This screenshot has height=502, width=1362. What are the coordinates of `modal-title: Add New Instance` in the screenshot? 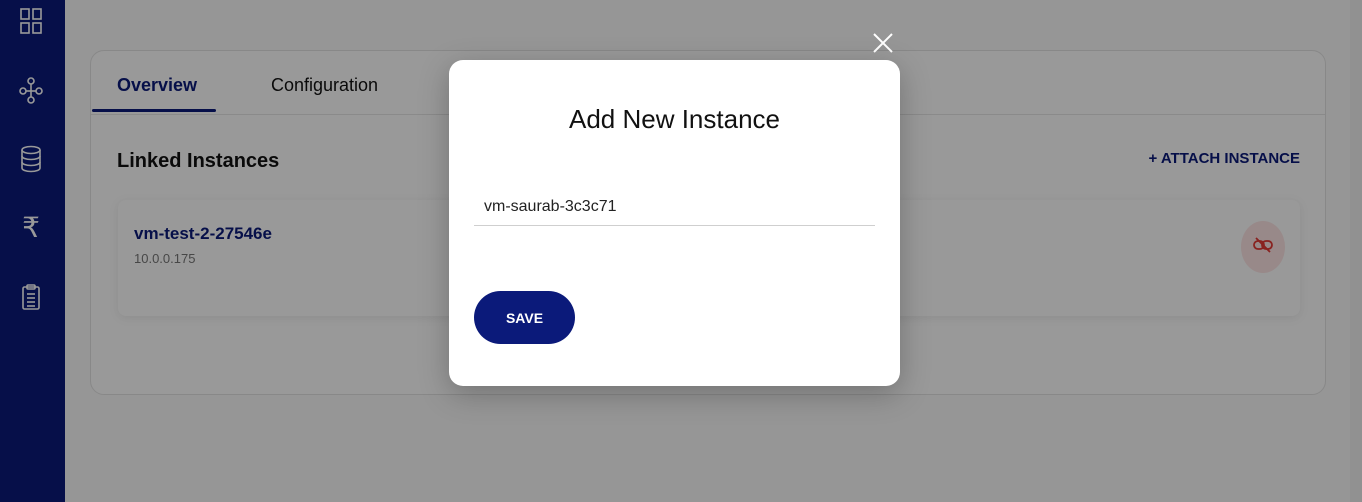 It's located at (674, 119).